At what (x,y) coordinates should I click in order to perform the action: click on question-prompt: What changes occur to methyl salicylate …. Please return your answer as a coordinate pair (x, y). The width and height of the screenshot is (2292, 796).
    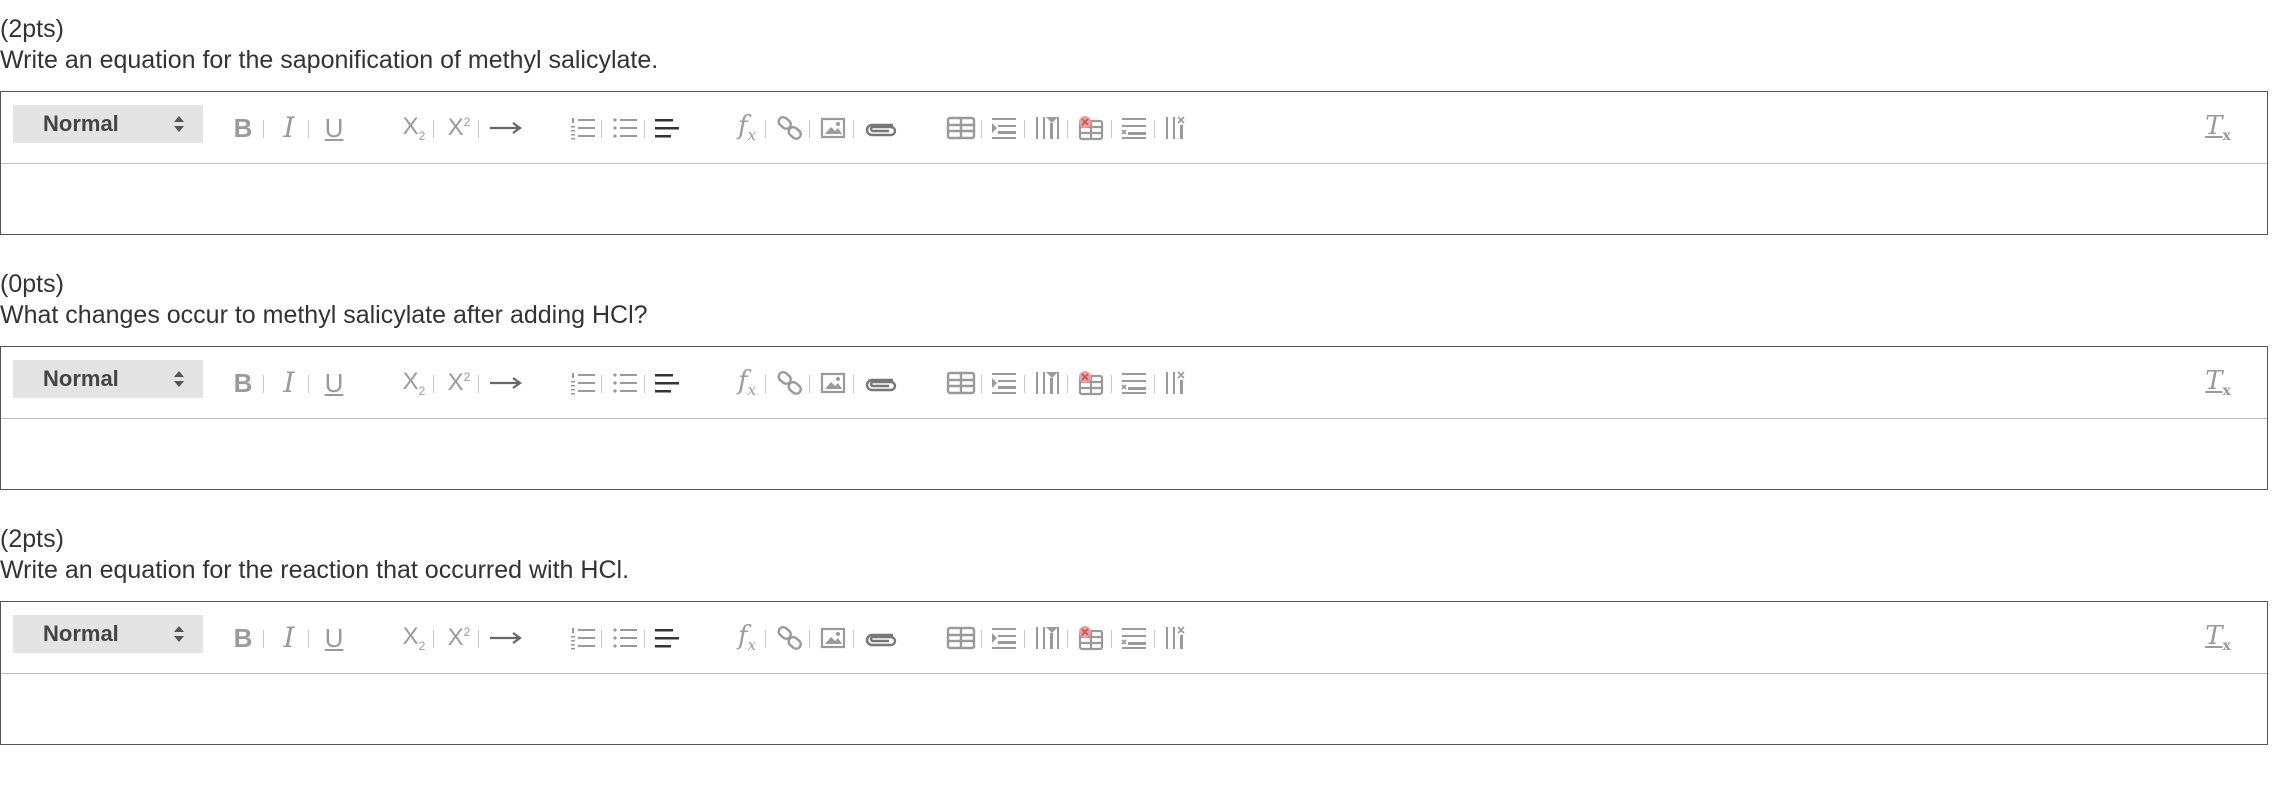
    Looking at the image, I should click on (324, 315).